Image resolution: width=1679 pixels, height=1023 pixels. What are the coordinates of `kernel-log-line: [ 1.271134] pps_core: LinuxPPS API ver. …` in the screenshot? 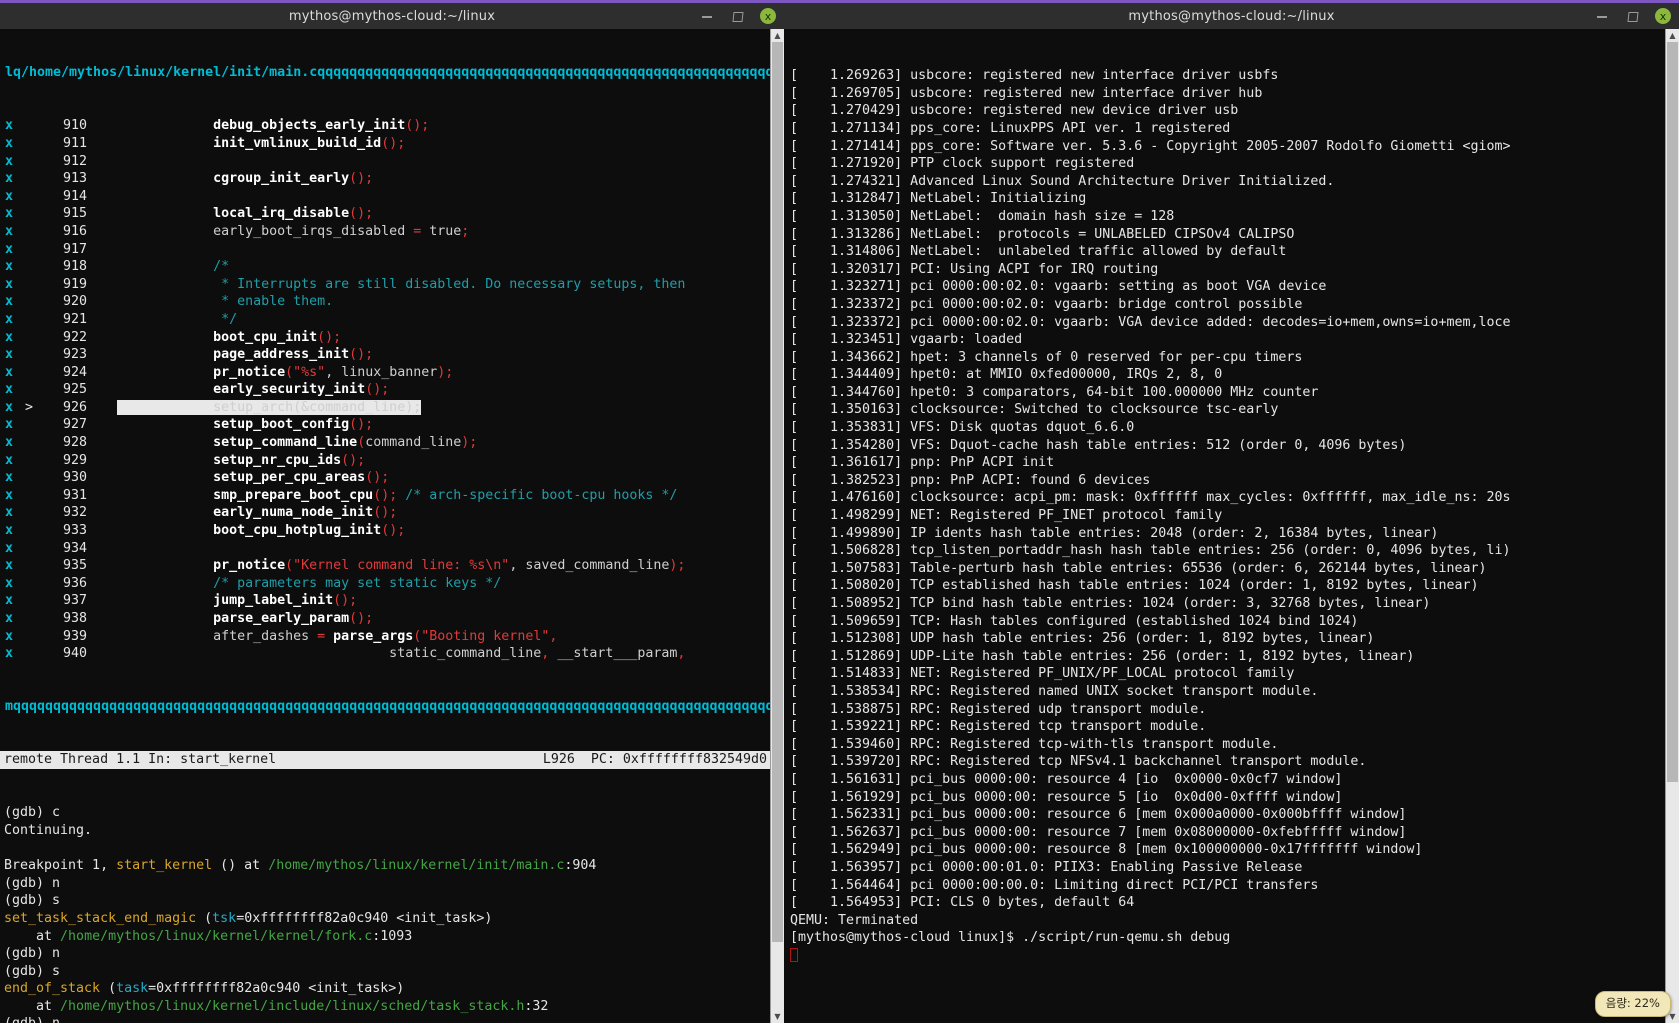 It's located at (1010, 128).